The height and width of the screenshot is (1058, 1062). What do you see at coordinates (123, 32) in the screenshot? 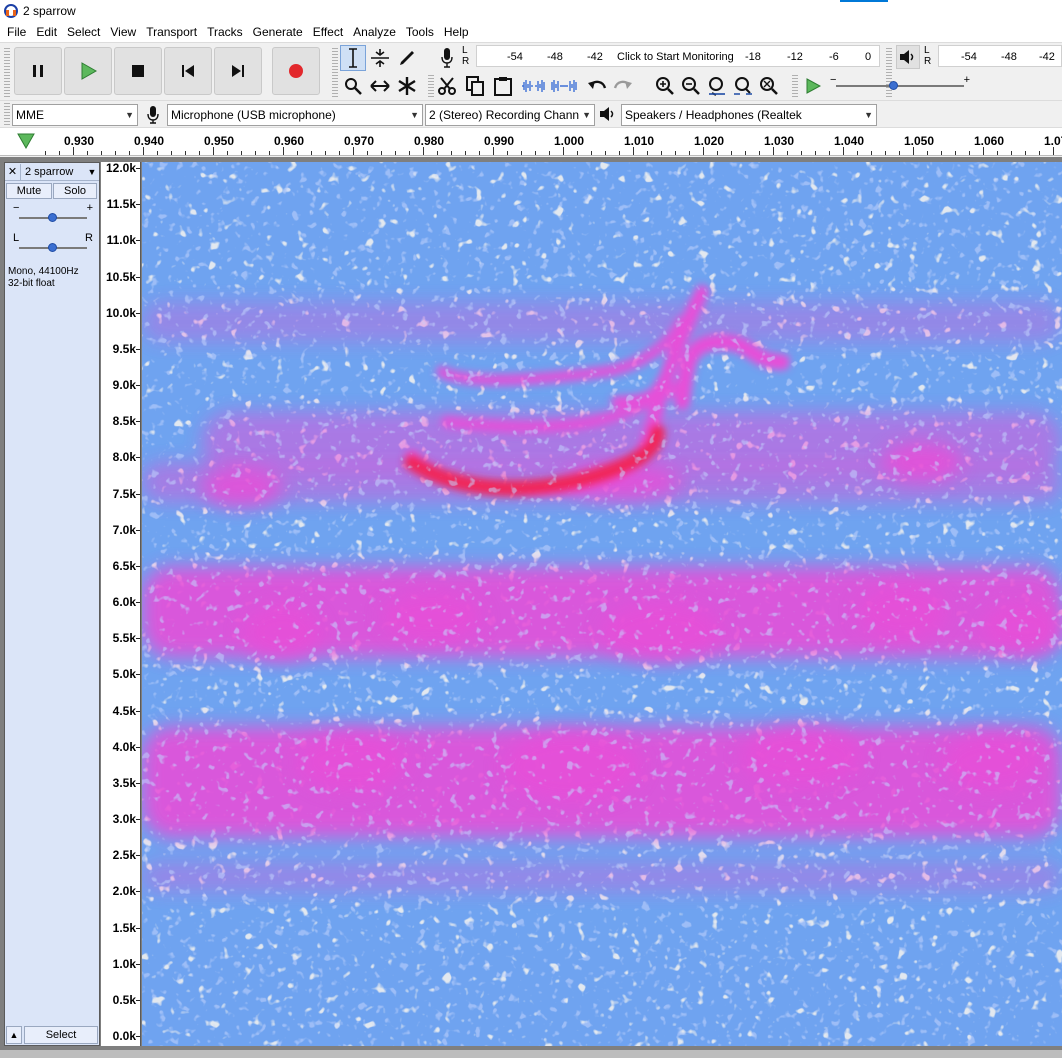
I see `menu-view: View` at bounding box center [123, 32].